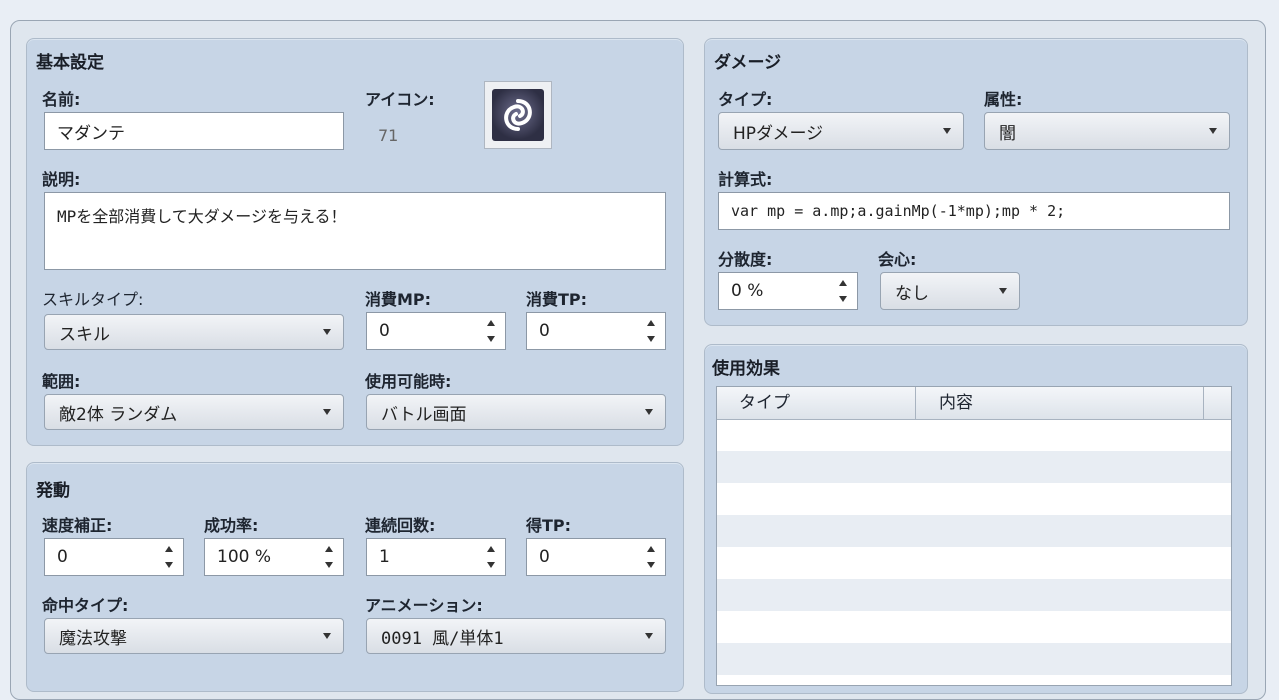 This screenshot has height=700, width=1279. What do you see at coordinates (516, 636) in the screenshot?
I see `animation-select: 0091 風/単体1` at bounding box center [516, 636].